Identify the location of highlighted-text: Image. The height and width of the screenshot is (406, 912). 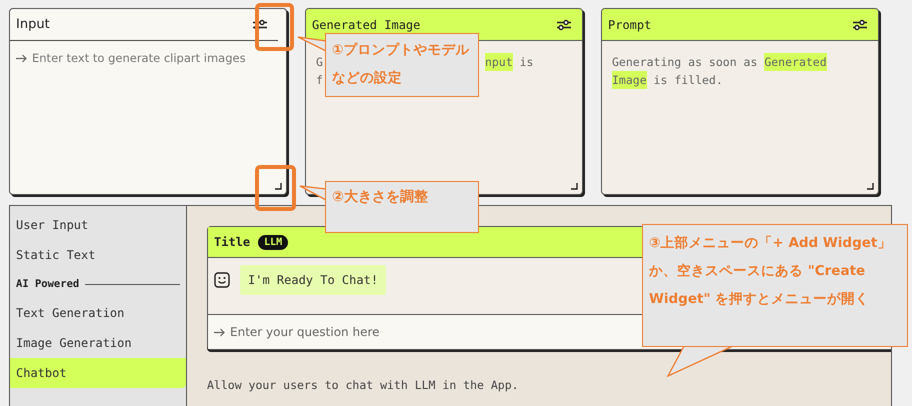
(629, 80).